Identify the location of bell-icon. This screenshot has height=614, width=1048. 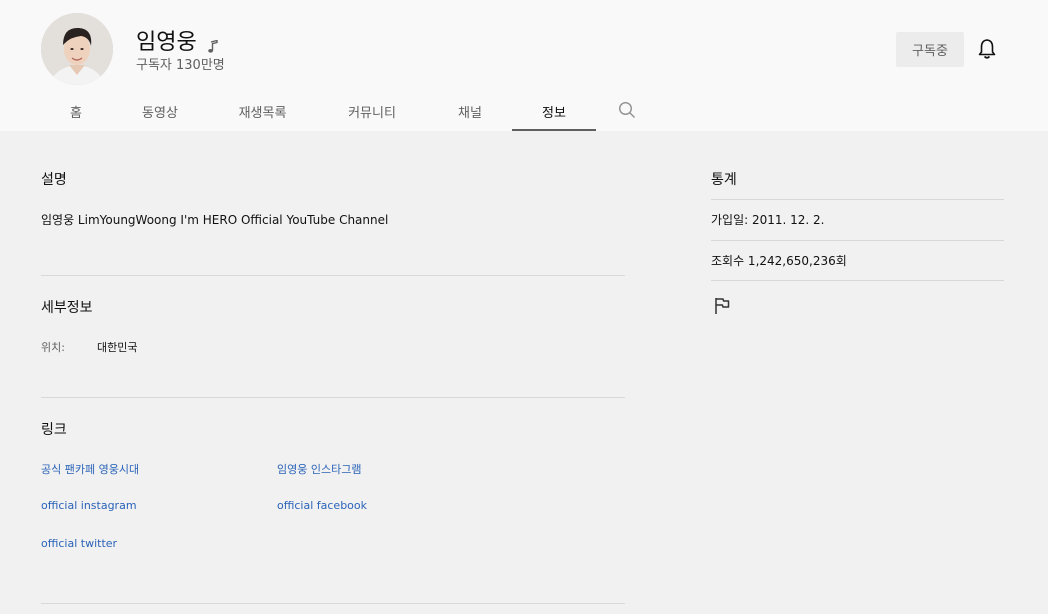
(987, 50).